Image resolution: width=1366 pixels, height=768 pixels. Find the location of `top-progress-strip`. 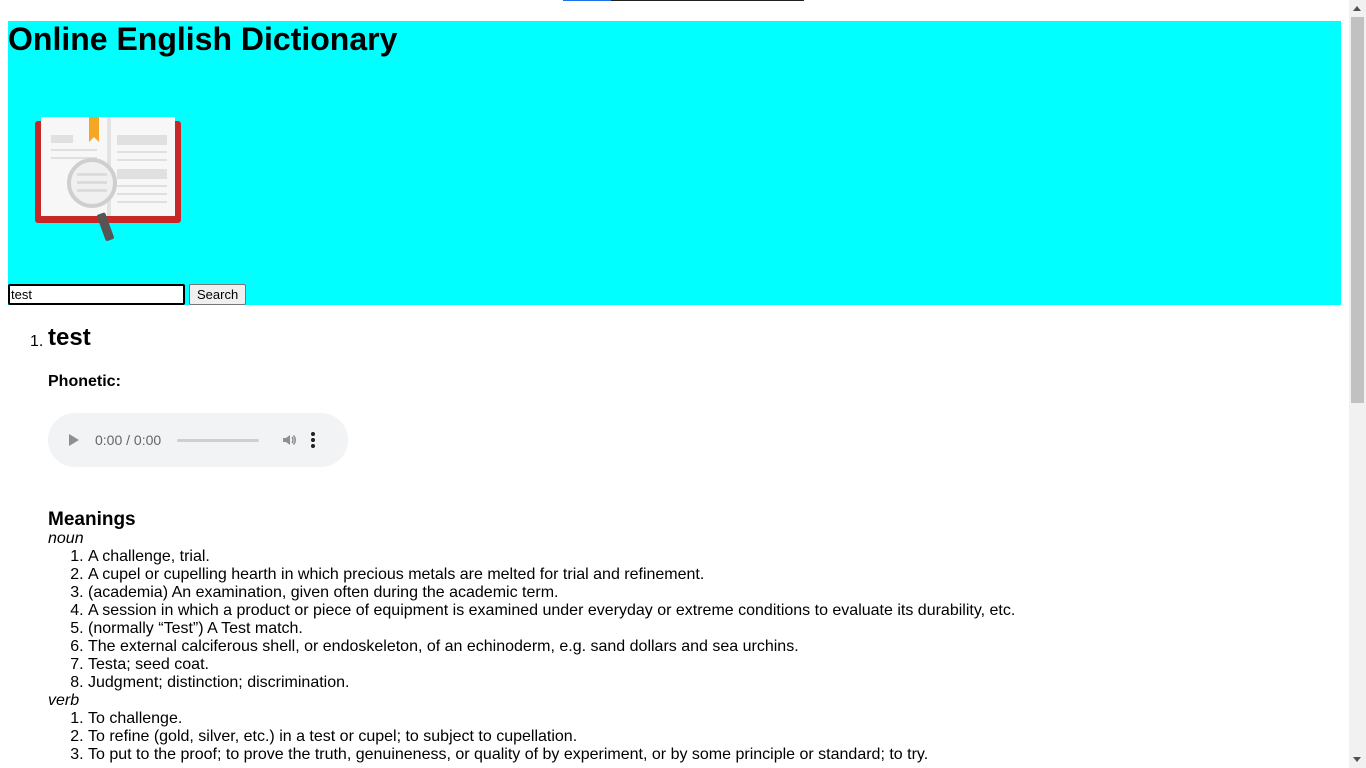

top-progress-strip is located at coordinates (683, 0).